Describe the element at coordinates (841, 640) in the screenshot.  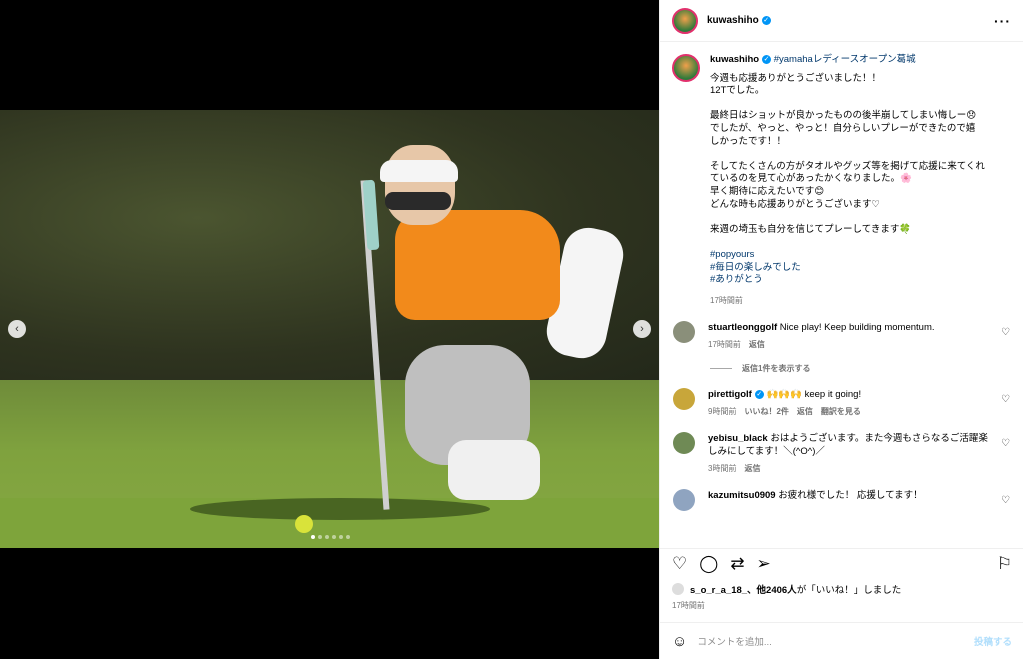
I see `comment-composer: ☺ コメントを追加... 投稿する` at that location.